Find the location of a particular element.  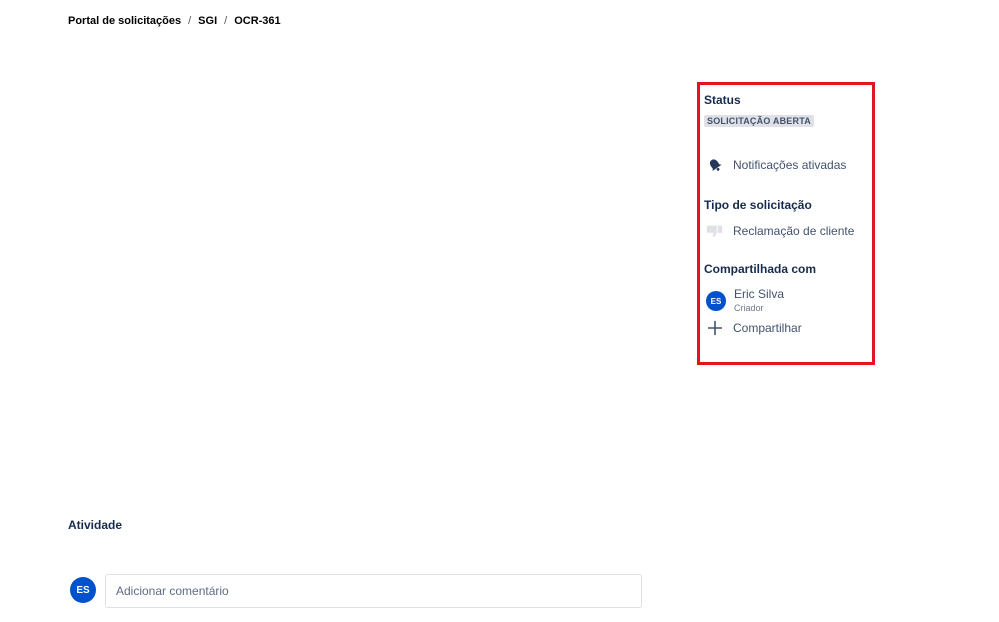

activity-title: Atividade is located at coordinates (95, 525).